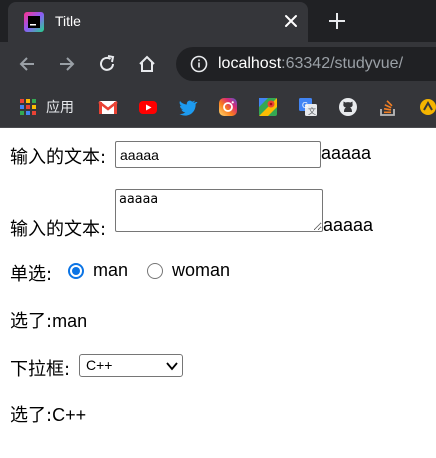  Describe the element at coordinates (131, 365) in the screenshot. I see `language-select: C++` at that location.